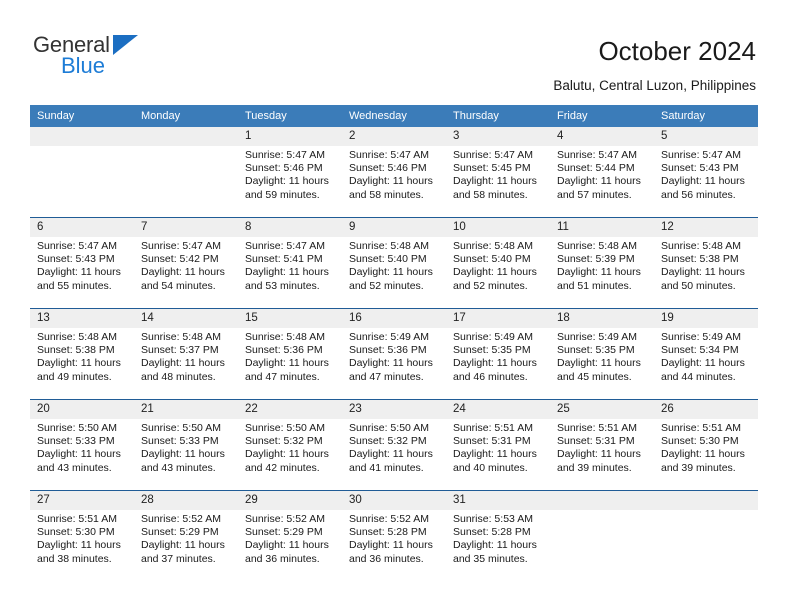 The image size is (792, 612). I want to click on weekday-header-tuesday: Tuesday, so click(290, 116).